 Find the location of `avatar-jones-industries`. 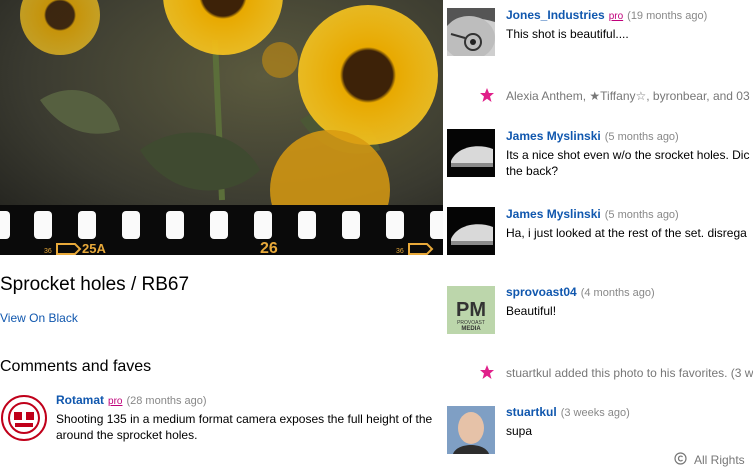

avatar-jones-industries is located at coordinates (471, 32).